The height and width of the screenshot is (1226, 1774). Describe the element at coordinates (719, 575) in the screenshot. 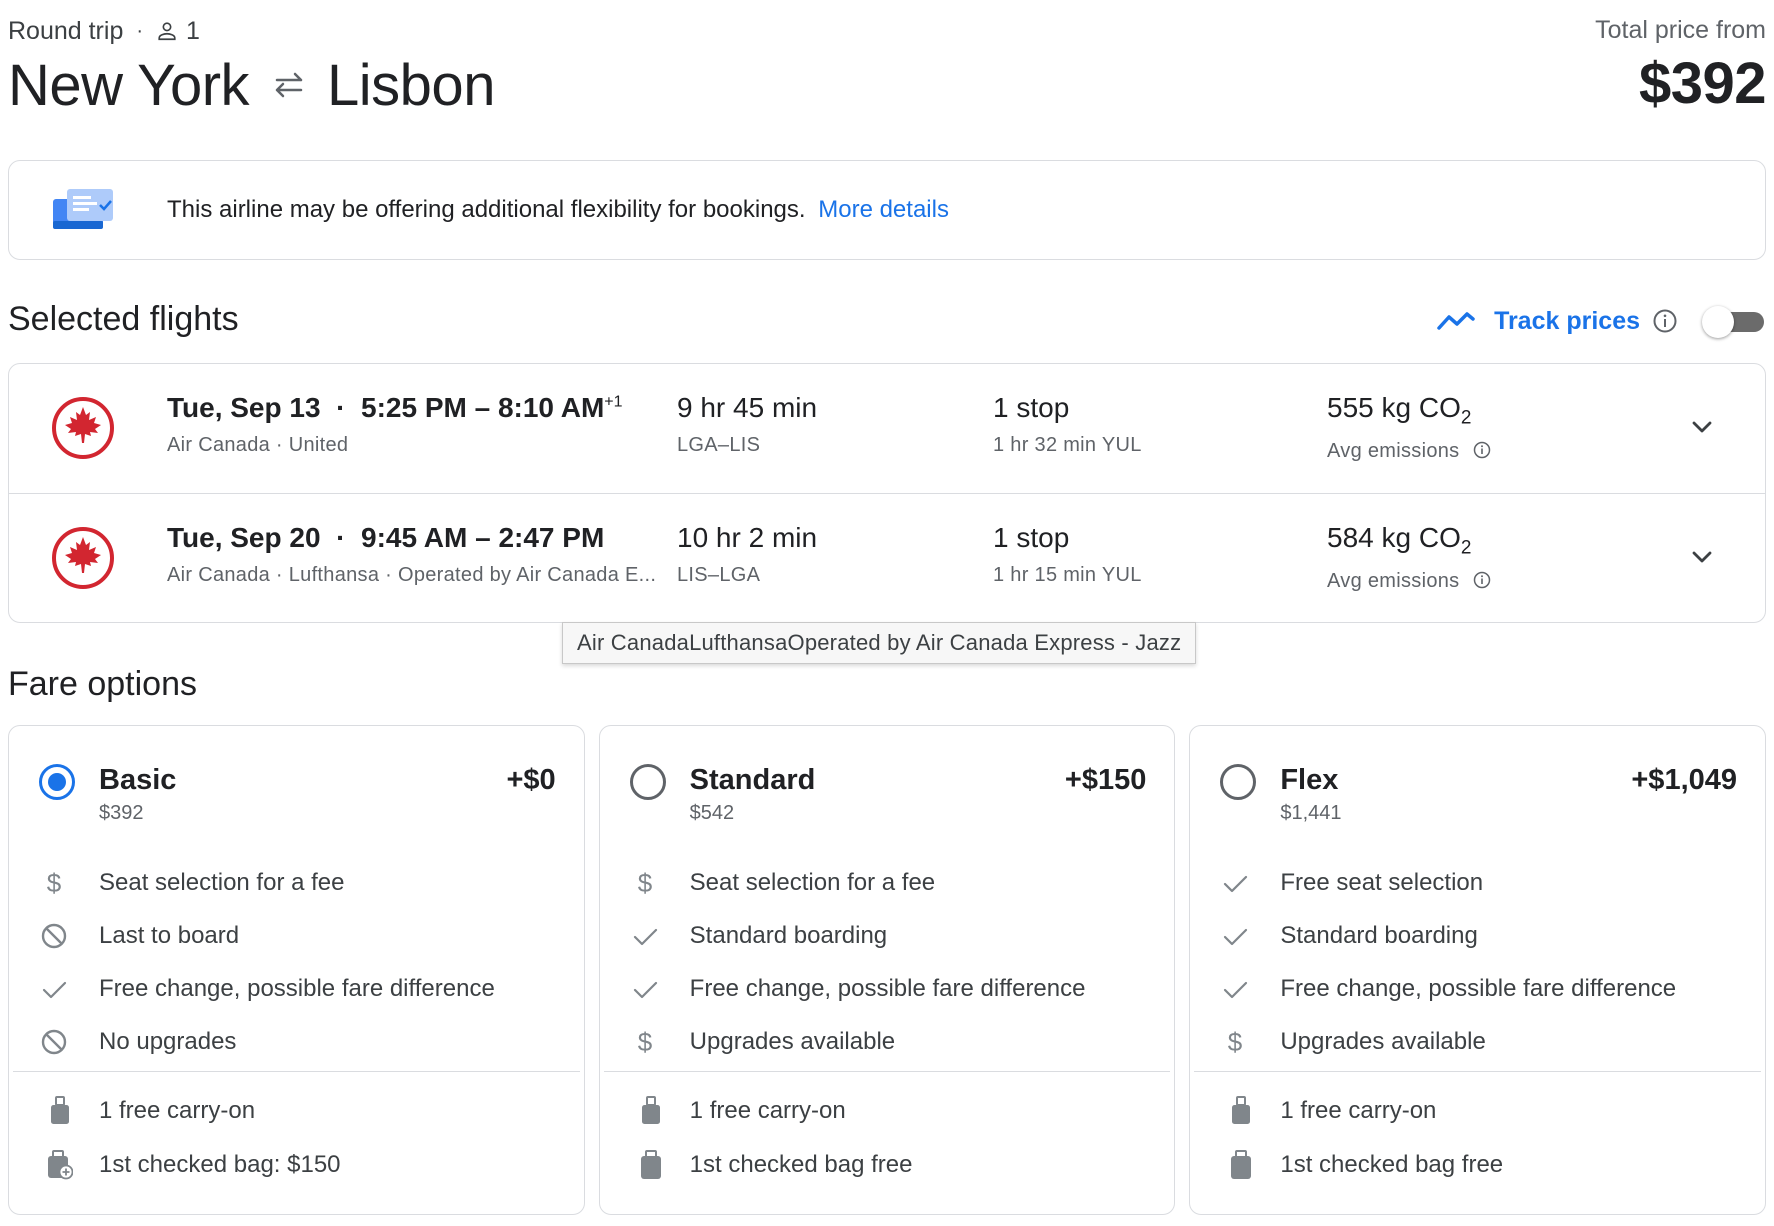

I see `airports: LIS–LGA` at that location.